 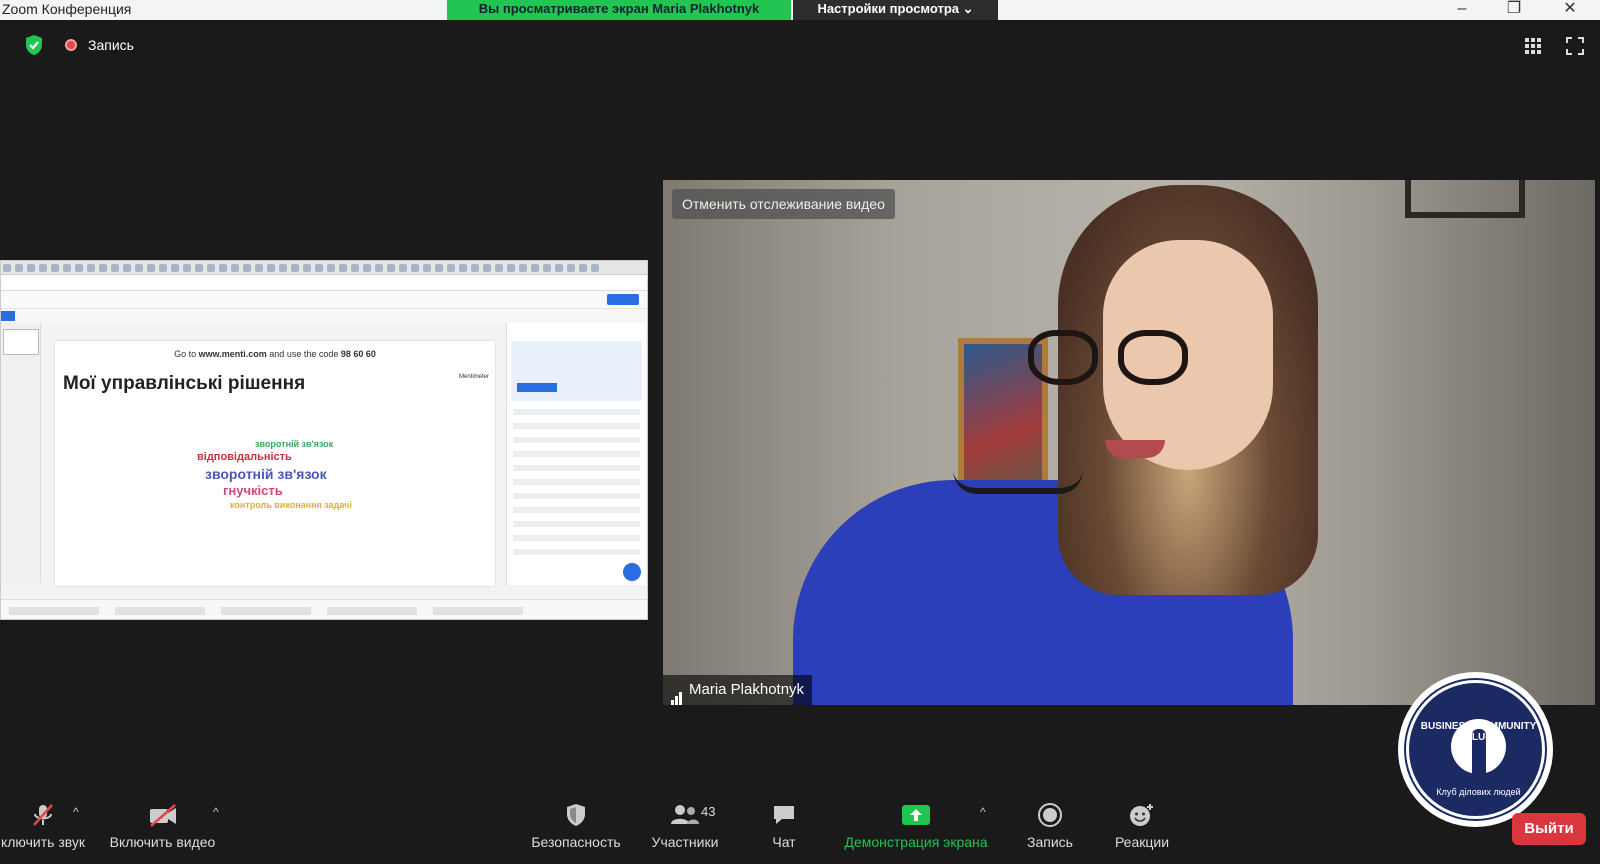 I want to click on share-options-caret-icon: ^, so click(x=983, y=812).